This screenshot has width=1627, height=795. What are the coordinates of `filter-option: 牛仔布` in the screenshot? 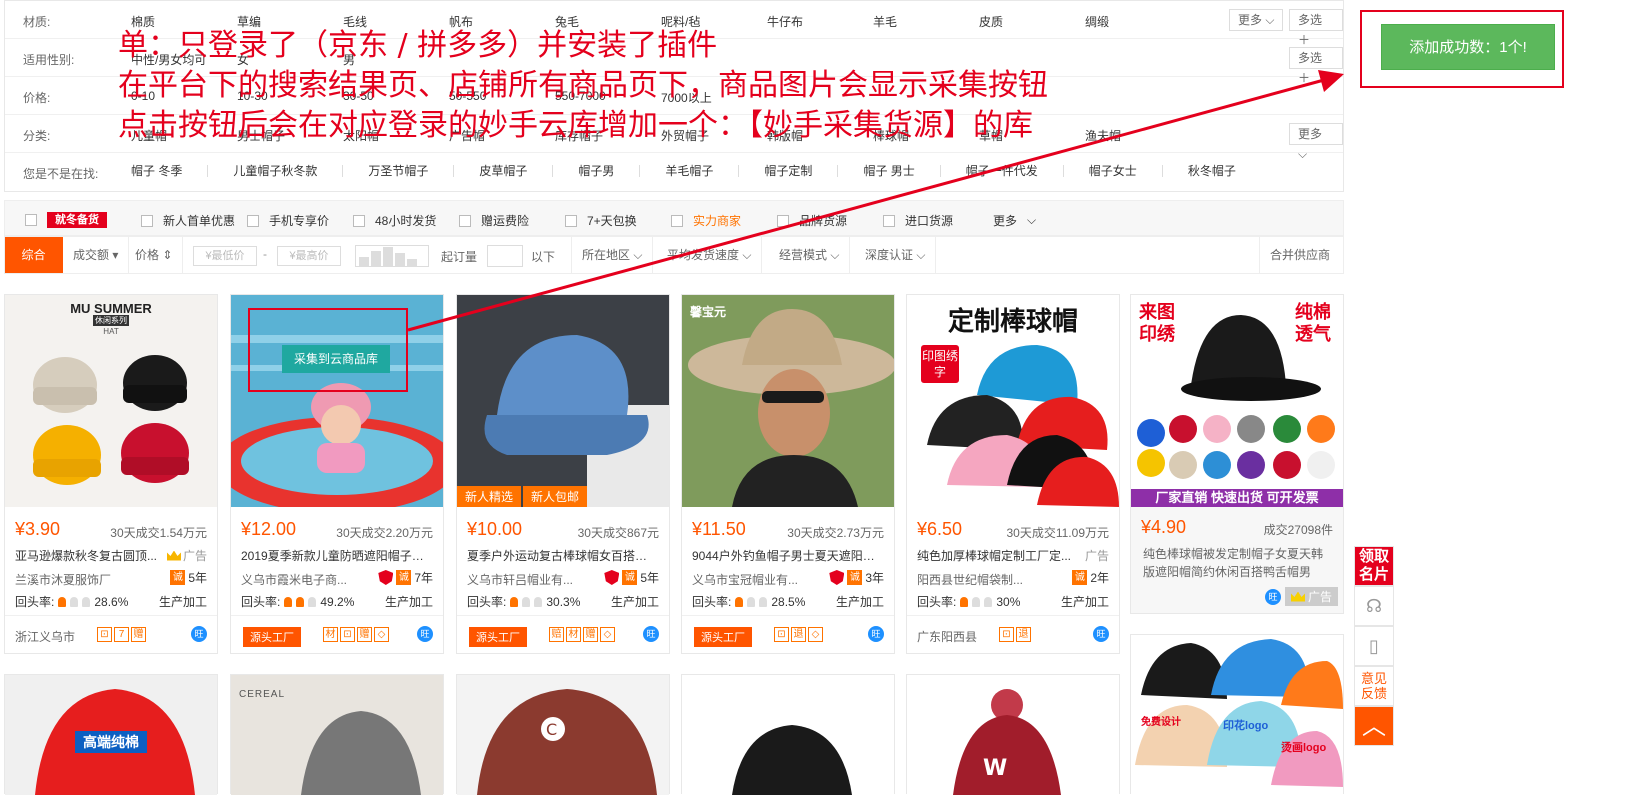 It's located at (820, 21).